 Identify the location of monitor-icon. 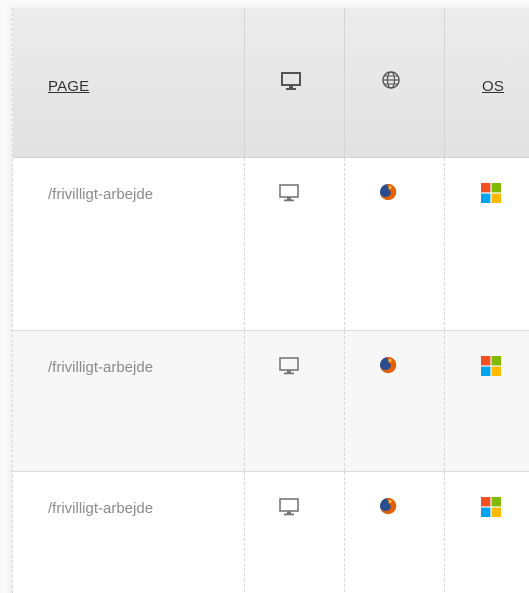
(291, 81).